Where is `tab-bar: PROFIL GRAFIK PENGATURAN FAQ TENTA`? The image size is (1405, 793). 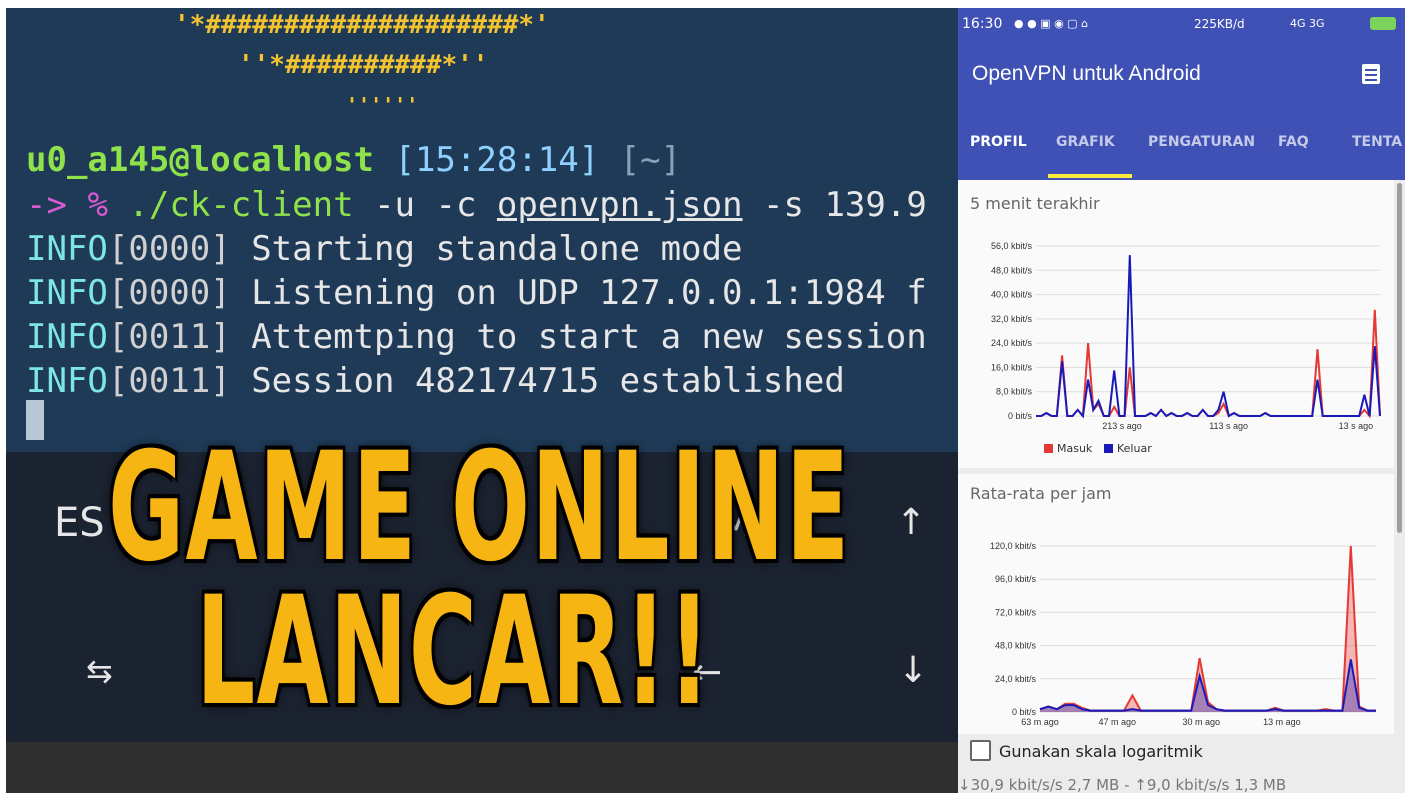 tab-bar: PROFIL GRAFIK PENGATURAN FAQ TENTA is located at coordinates (1181, 144).